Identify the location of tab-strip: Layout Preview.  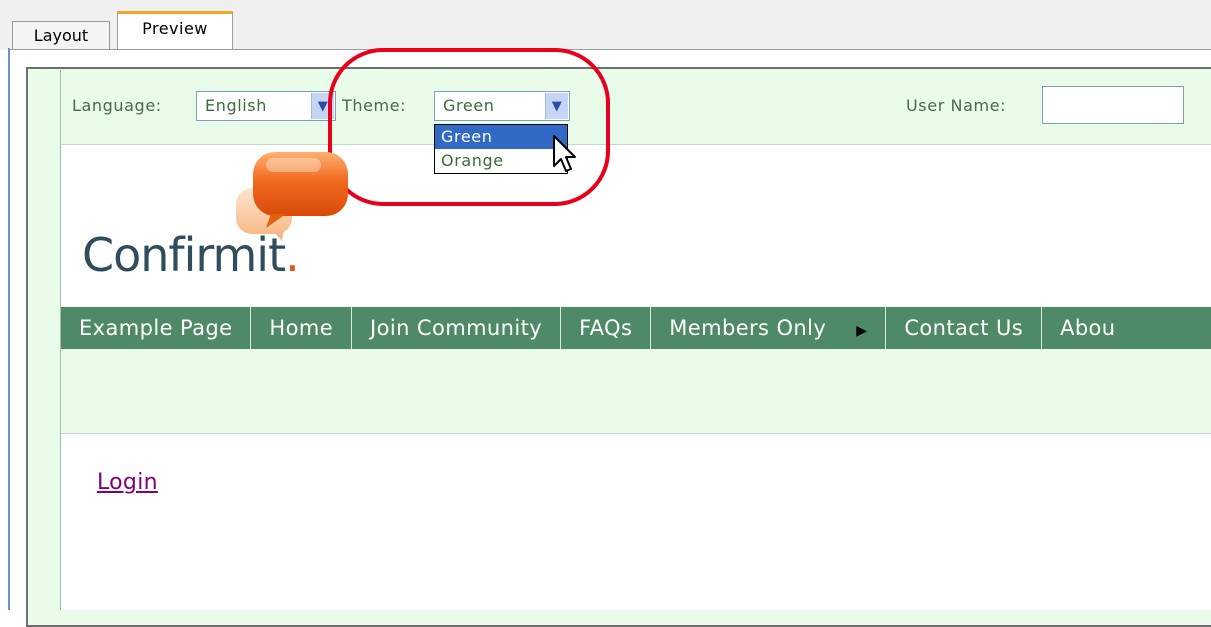
(605, 25).